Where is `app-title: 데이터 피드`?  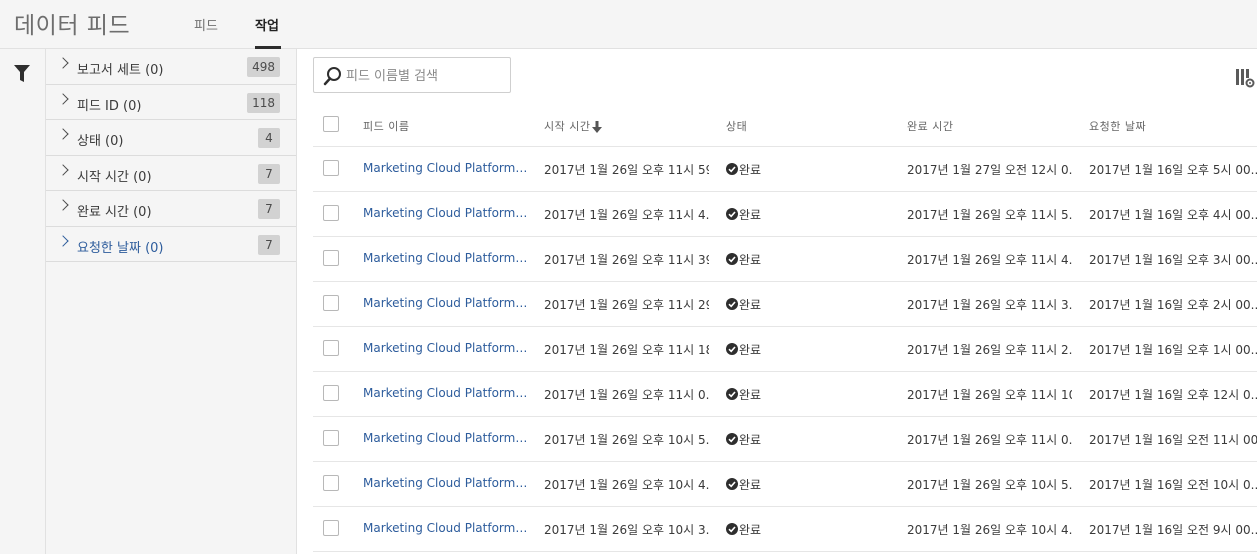 app-title: 데이터 피드 is located at coordinates (72, 26).